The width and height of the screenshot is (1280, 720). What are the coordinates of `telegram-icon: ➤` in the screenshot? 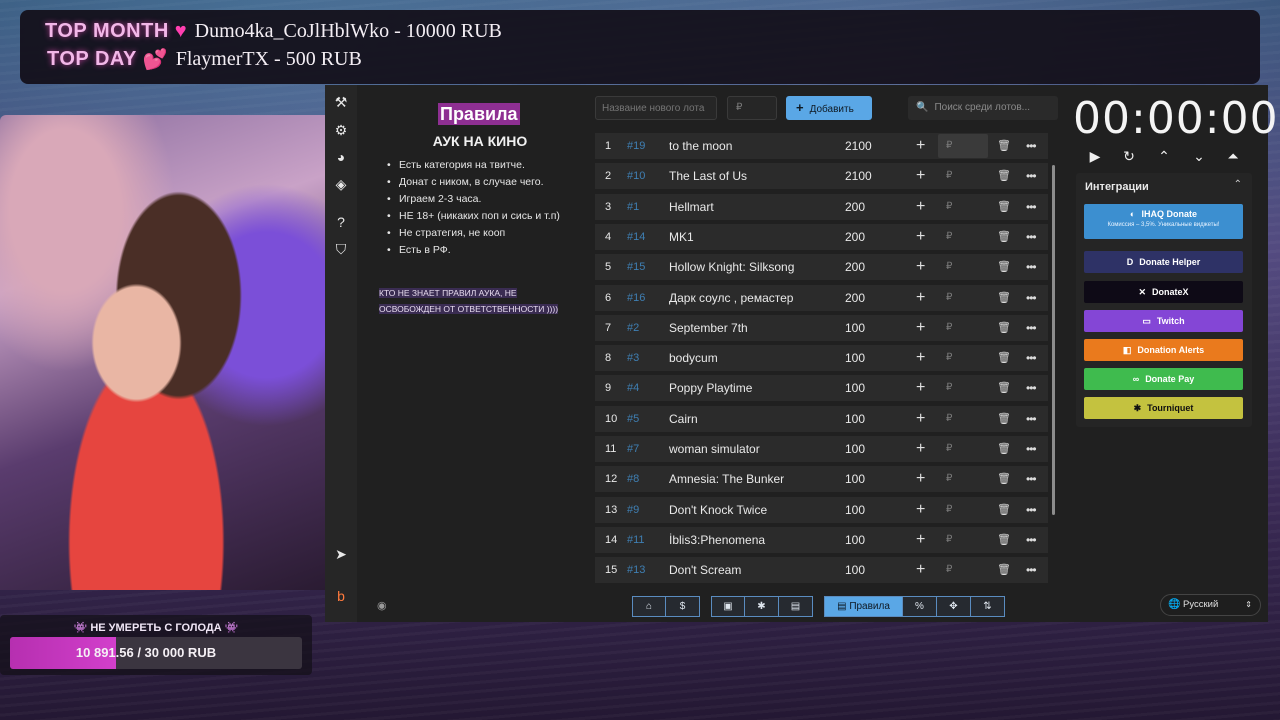 It's located at (341, 554).